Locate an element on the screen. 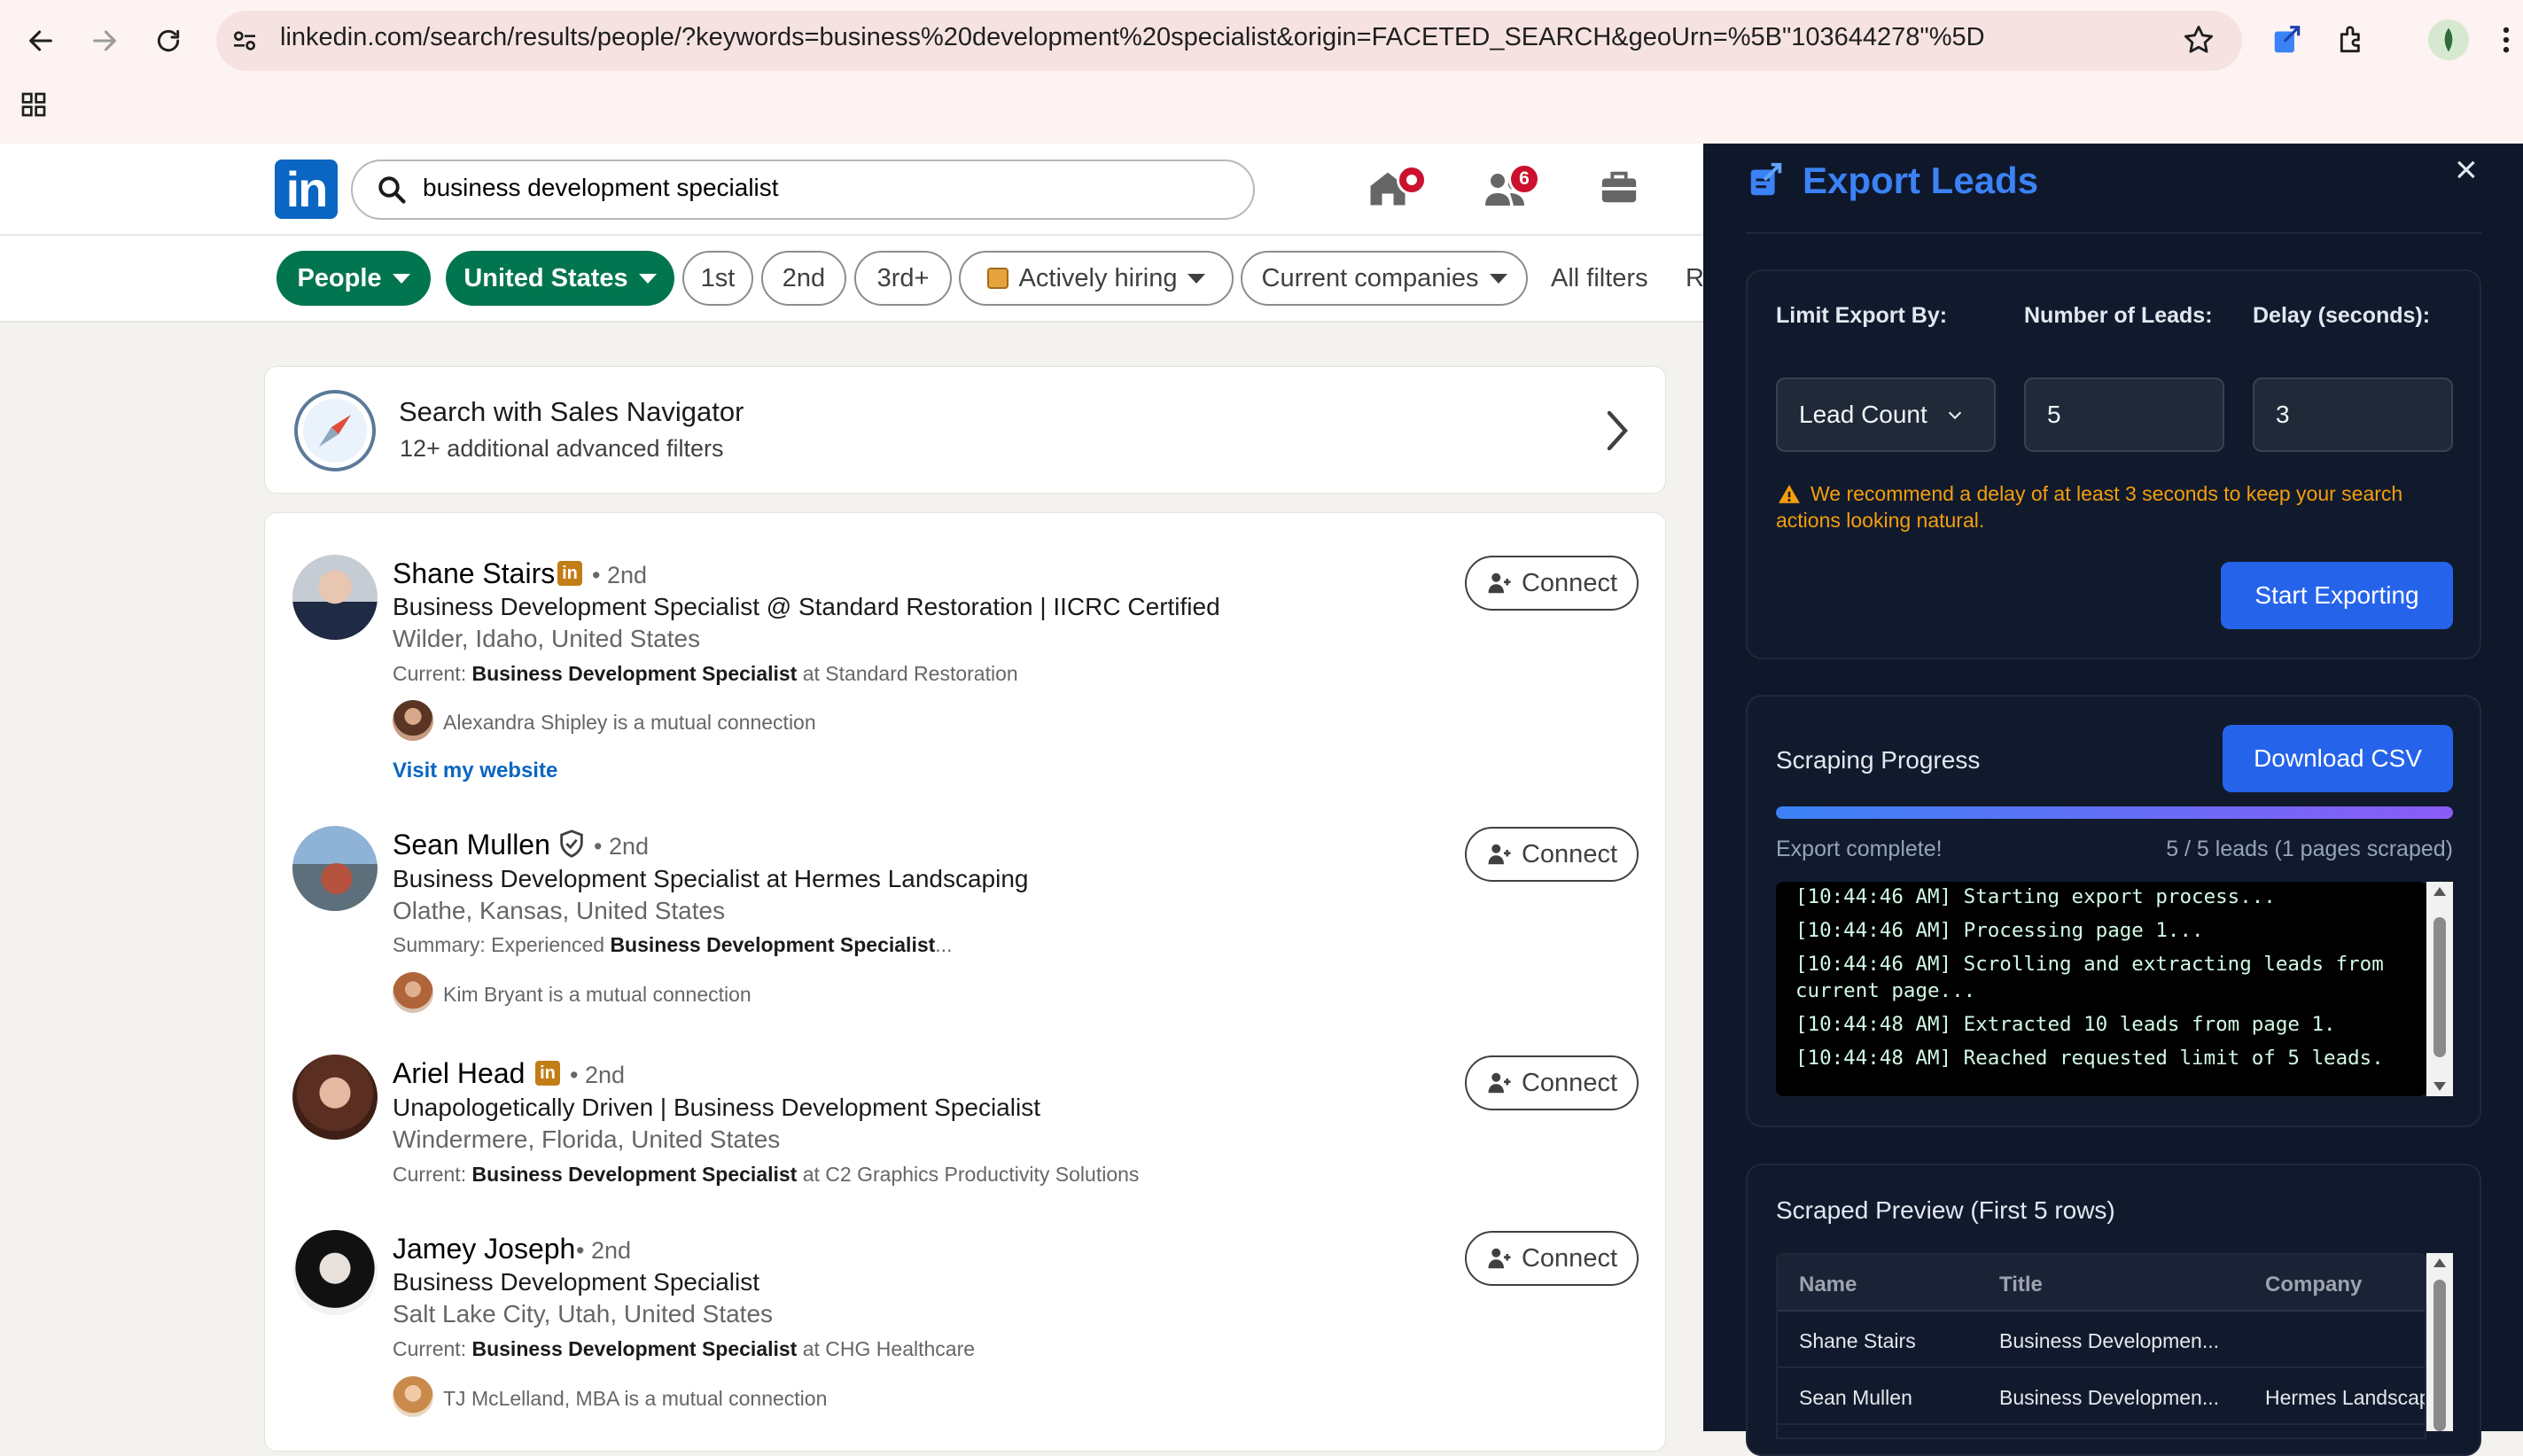  reload-button is located at coordinates (168, 40).